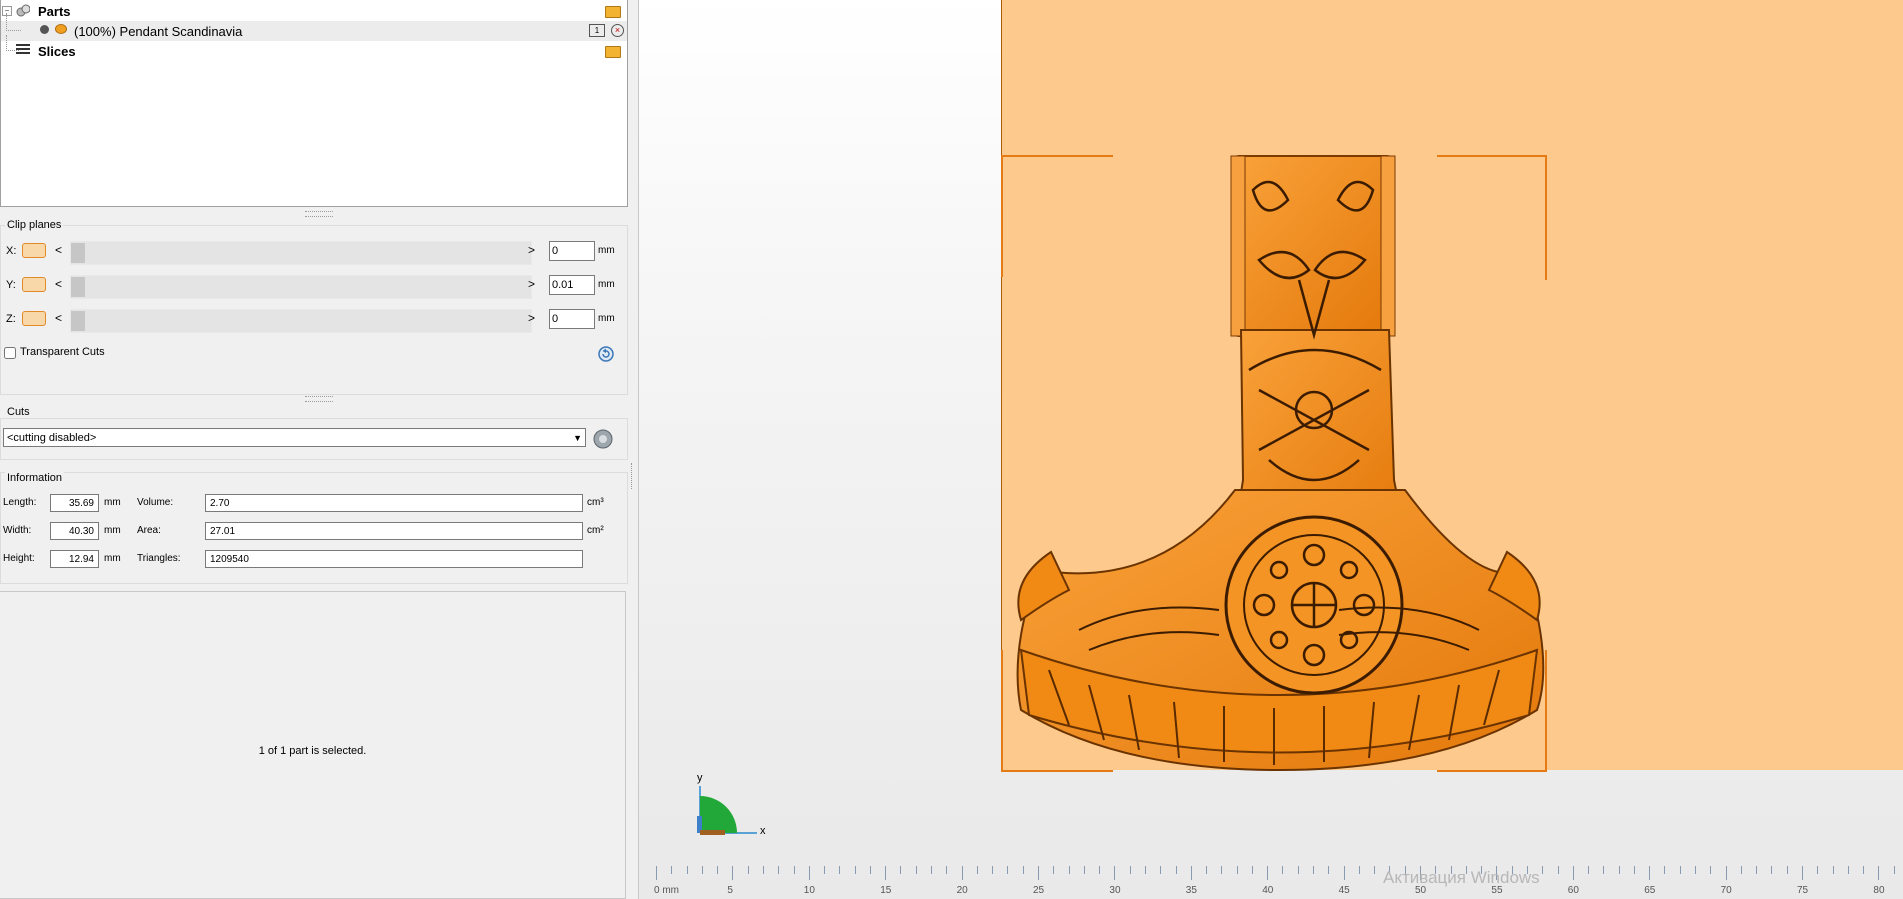 The width and height of the screenshot is (1903, 899). Describe the element at coordinates (314, 27) in the screenshot. I see `tree-row-part-item: (100%) Pendant Scandinavia 1 ×` at that location.